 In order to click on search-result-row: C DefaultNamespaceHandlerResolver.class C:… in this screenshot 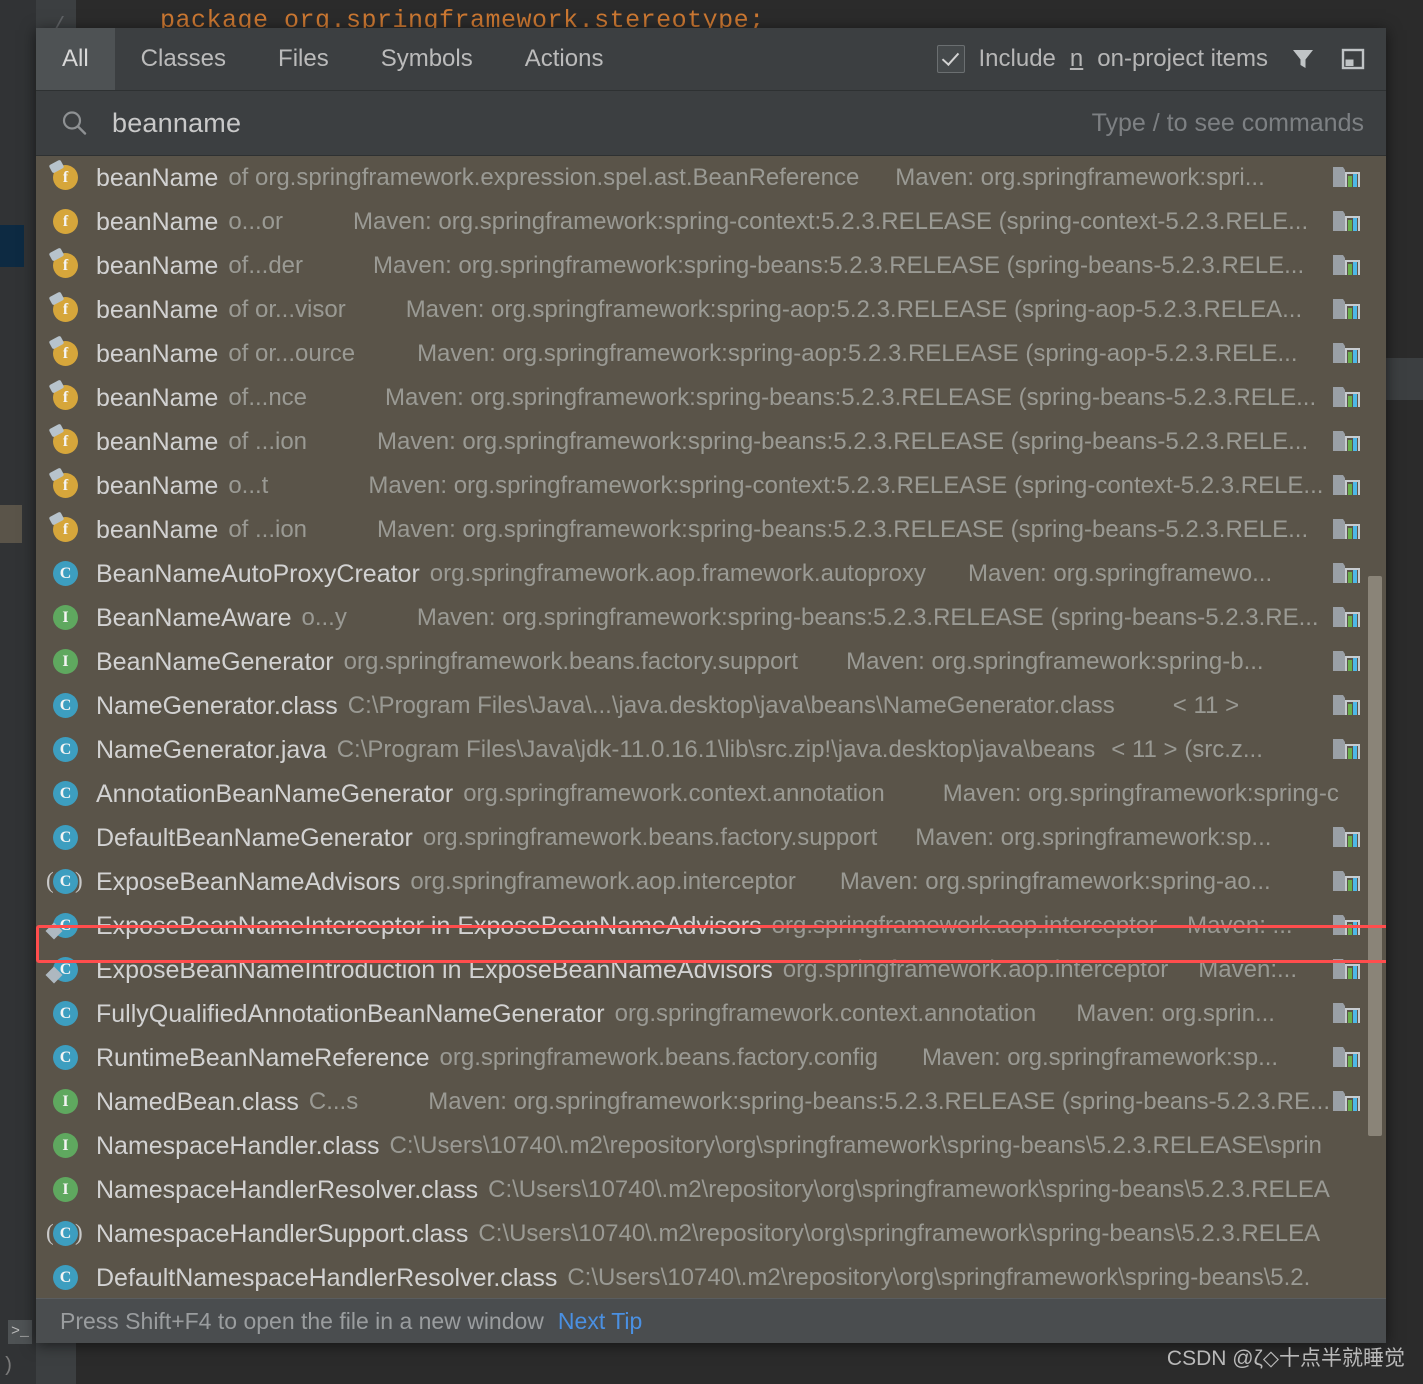, I will do `click(711, 1277)`.